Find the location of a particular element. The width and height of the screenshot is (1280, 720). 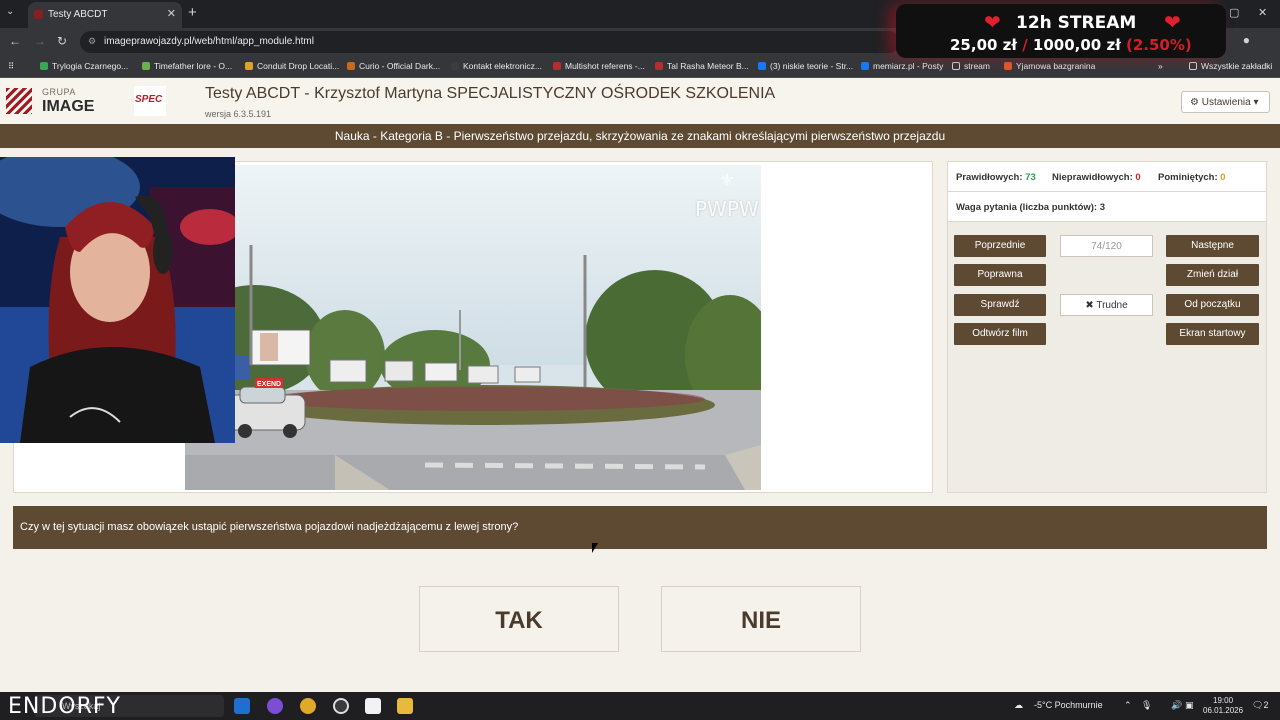

forward-icon: → is located at coordinates (40, 41).